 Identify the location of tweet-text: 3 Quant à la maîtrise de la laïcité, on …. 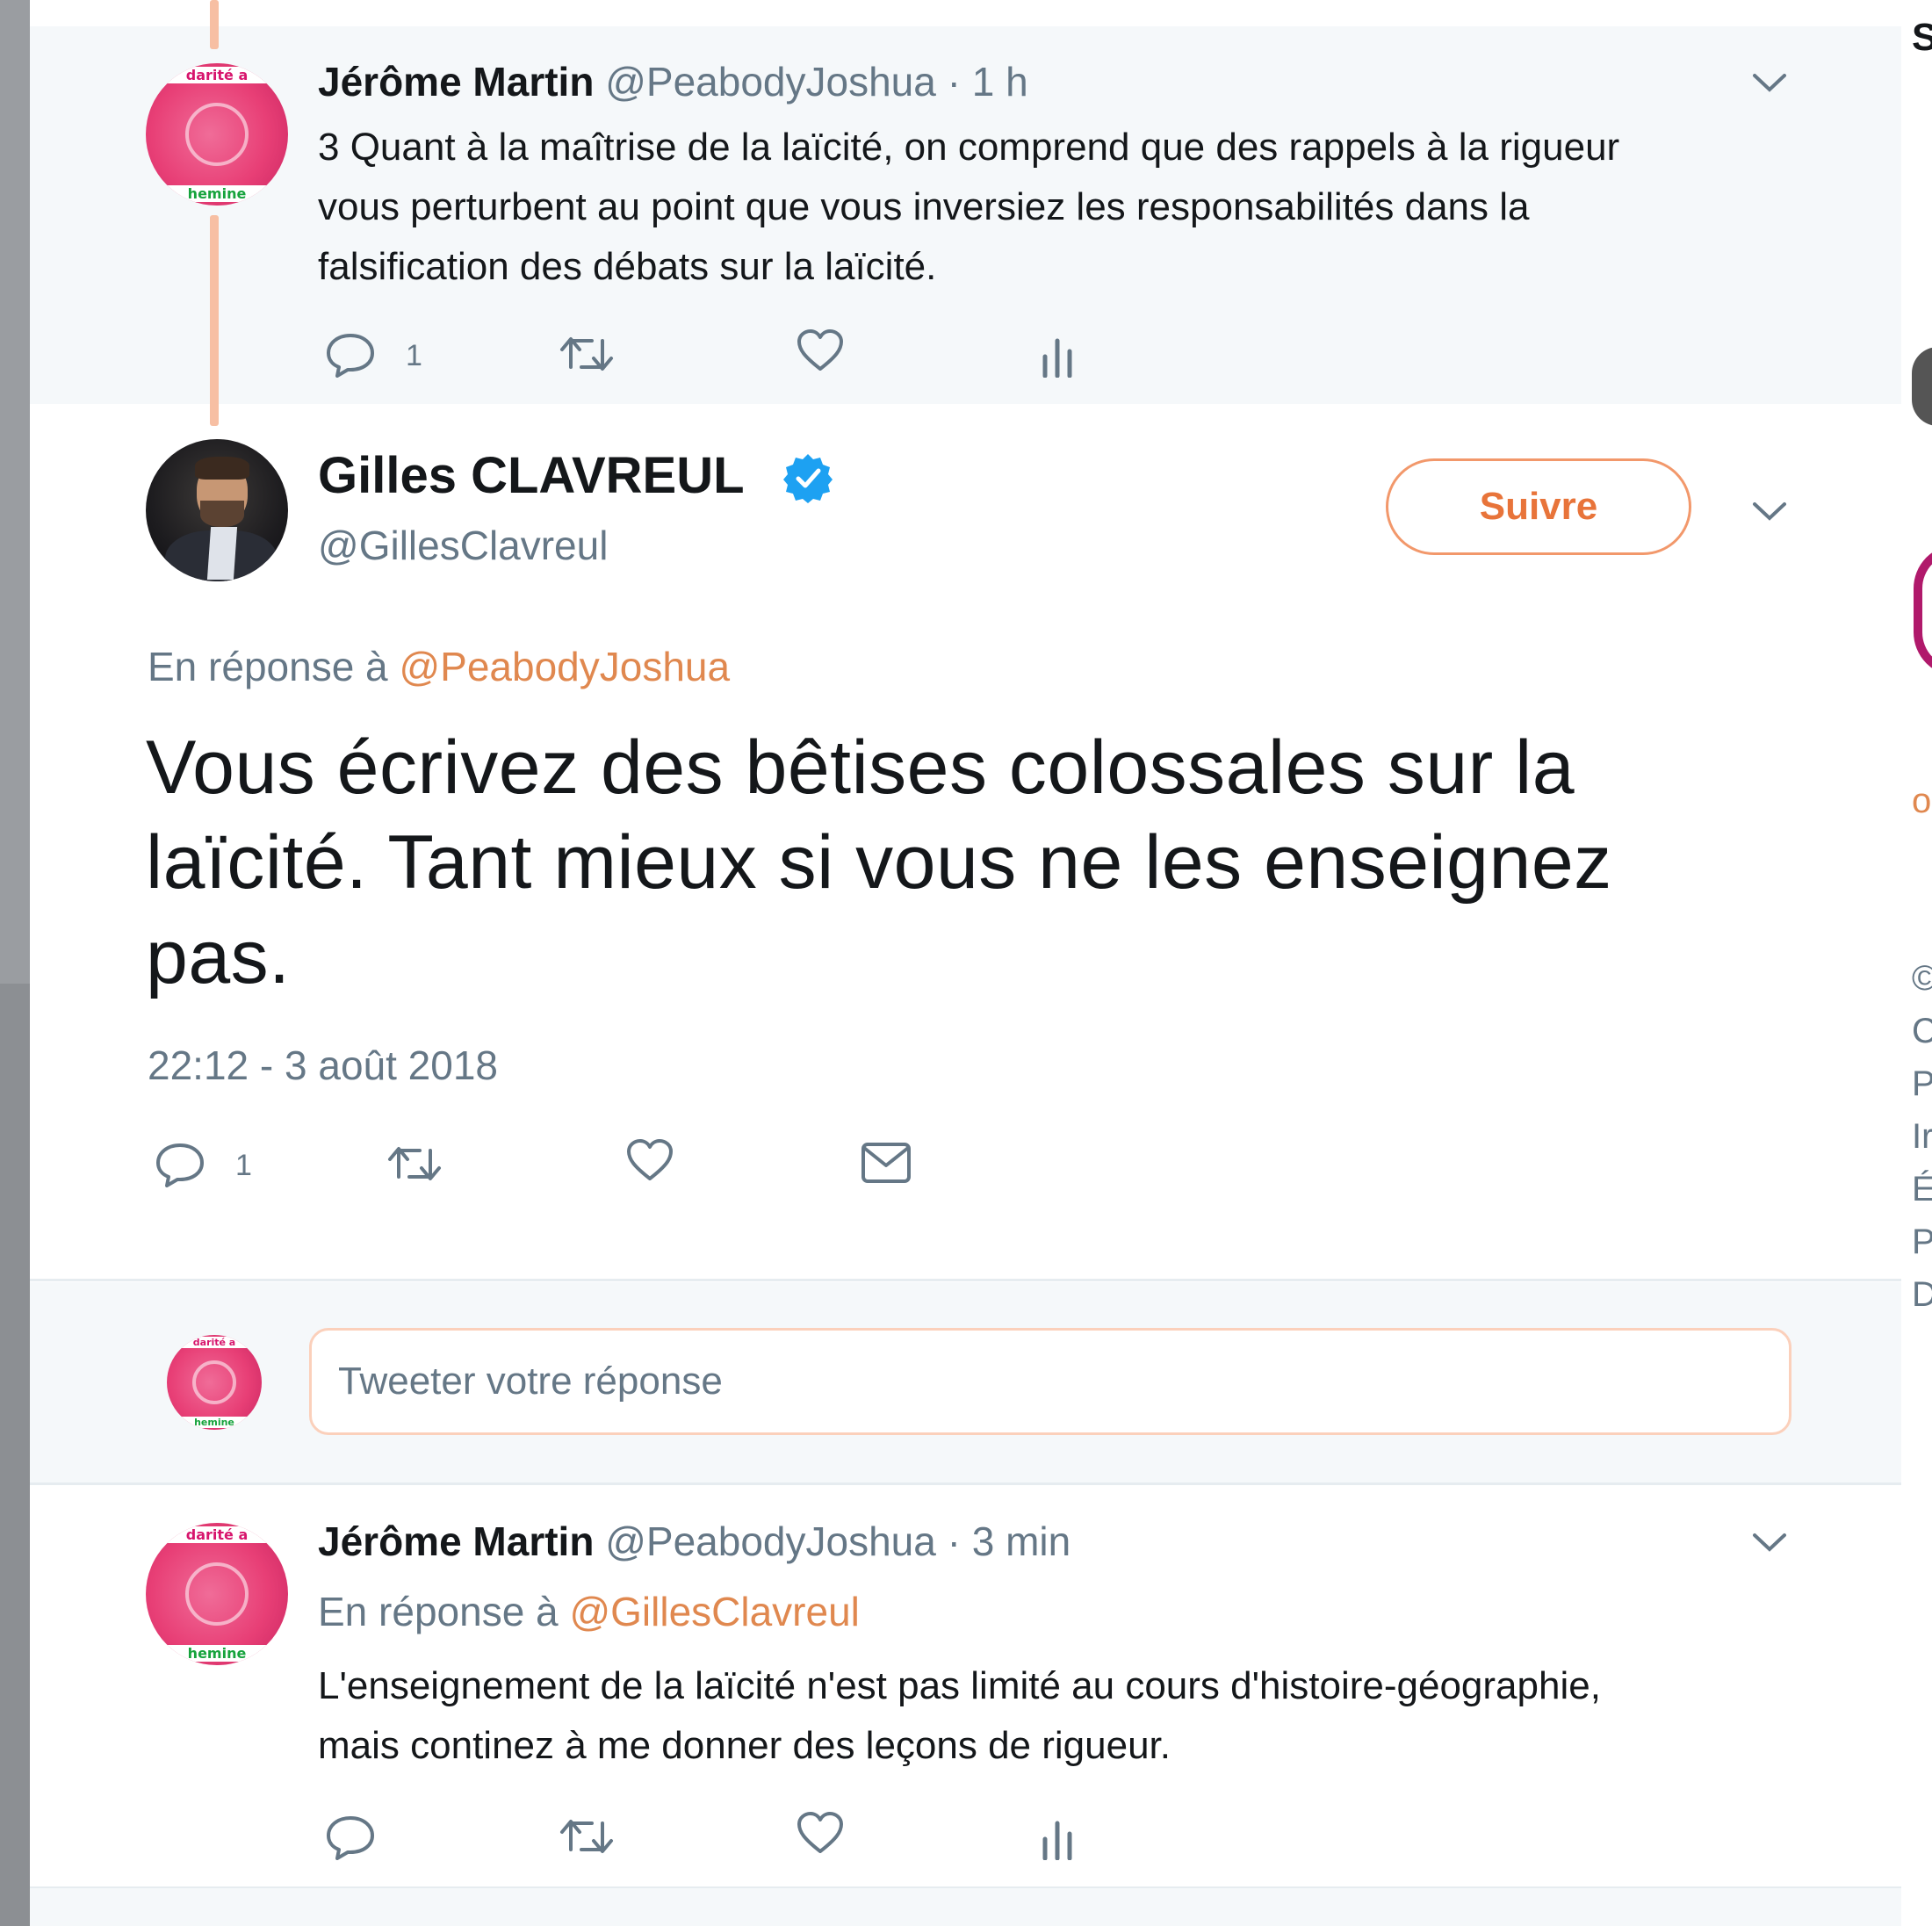
(968, 207).